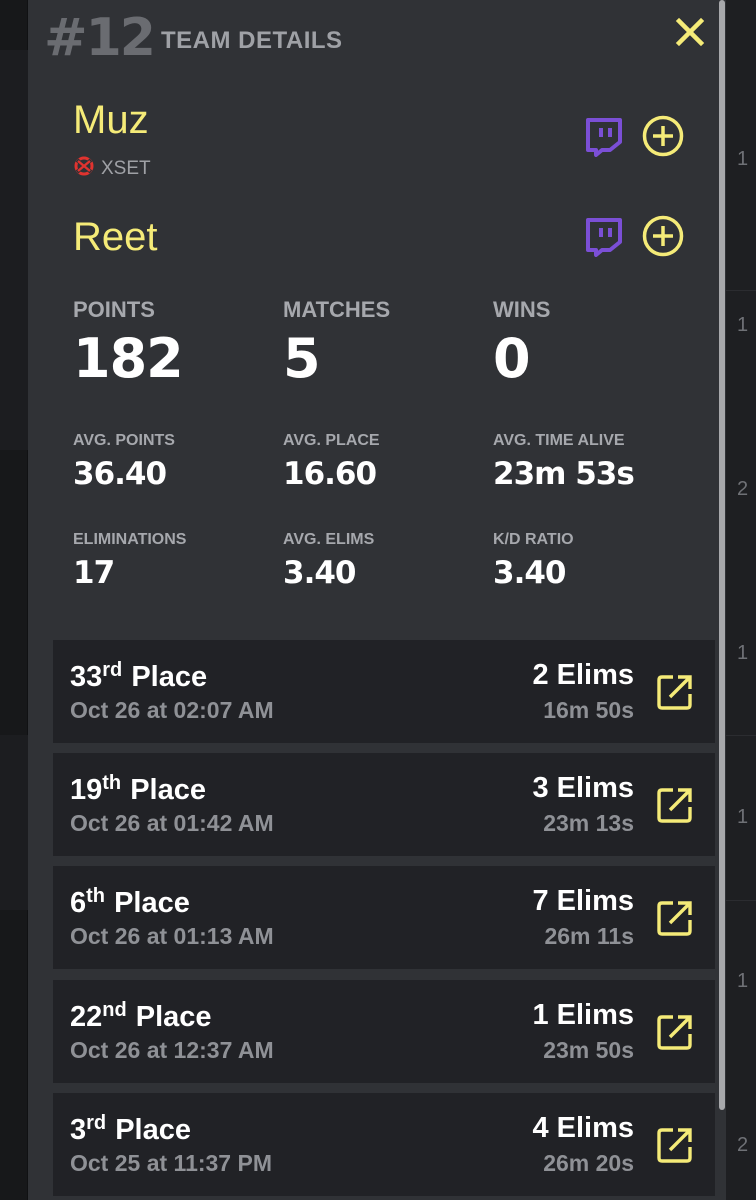 The image size is (756, 1200). I want to click on background-right-strip, so click(741, 600).